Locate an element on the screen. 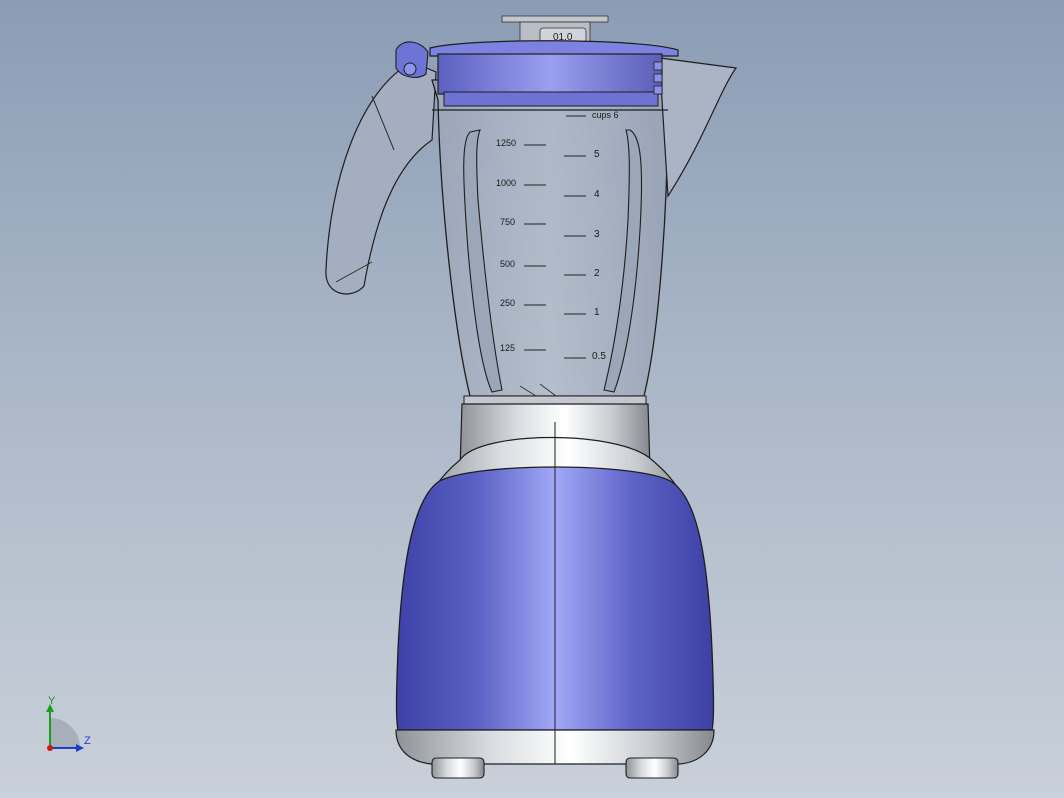  svg-text: 1 is located at coordinates (597, 312).